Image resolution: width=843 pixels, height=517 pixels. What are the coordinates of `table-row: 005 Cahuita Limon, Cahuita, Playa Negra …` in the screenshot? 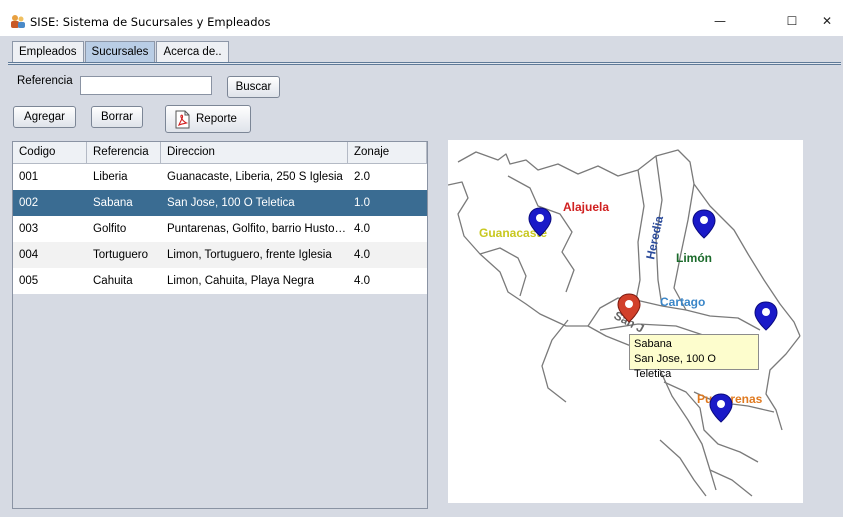 It's located at (220, 281).